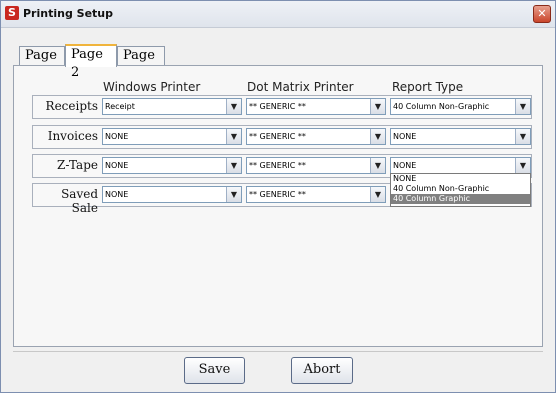 Image resolution: width=558 pixels, height=395 pixels. Describe the element at coordinates (120, 106) in the screenshot. I see `selected-value: Receipt` at that location.